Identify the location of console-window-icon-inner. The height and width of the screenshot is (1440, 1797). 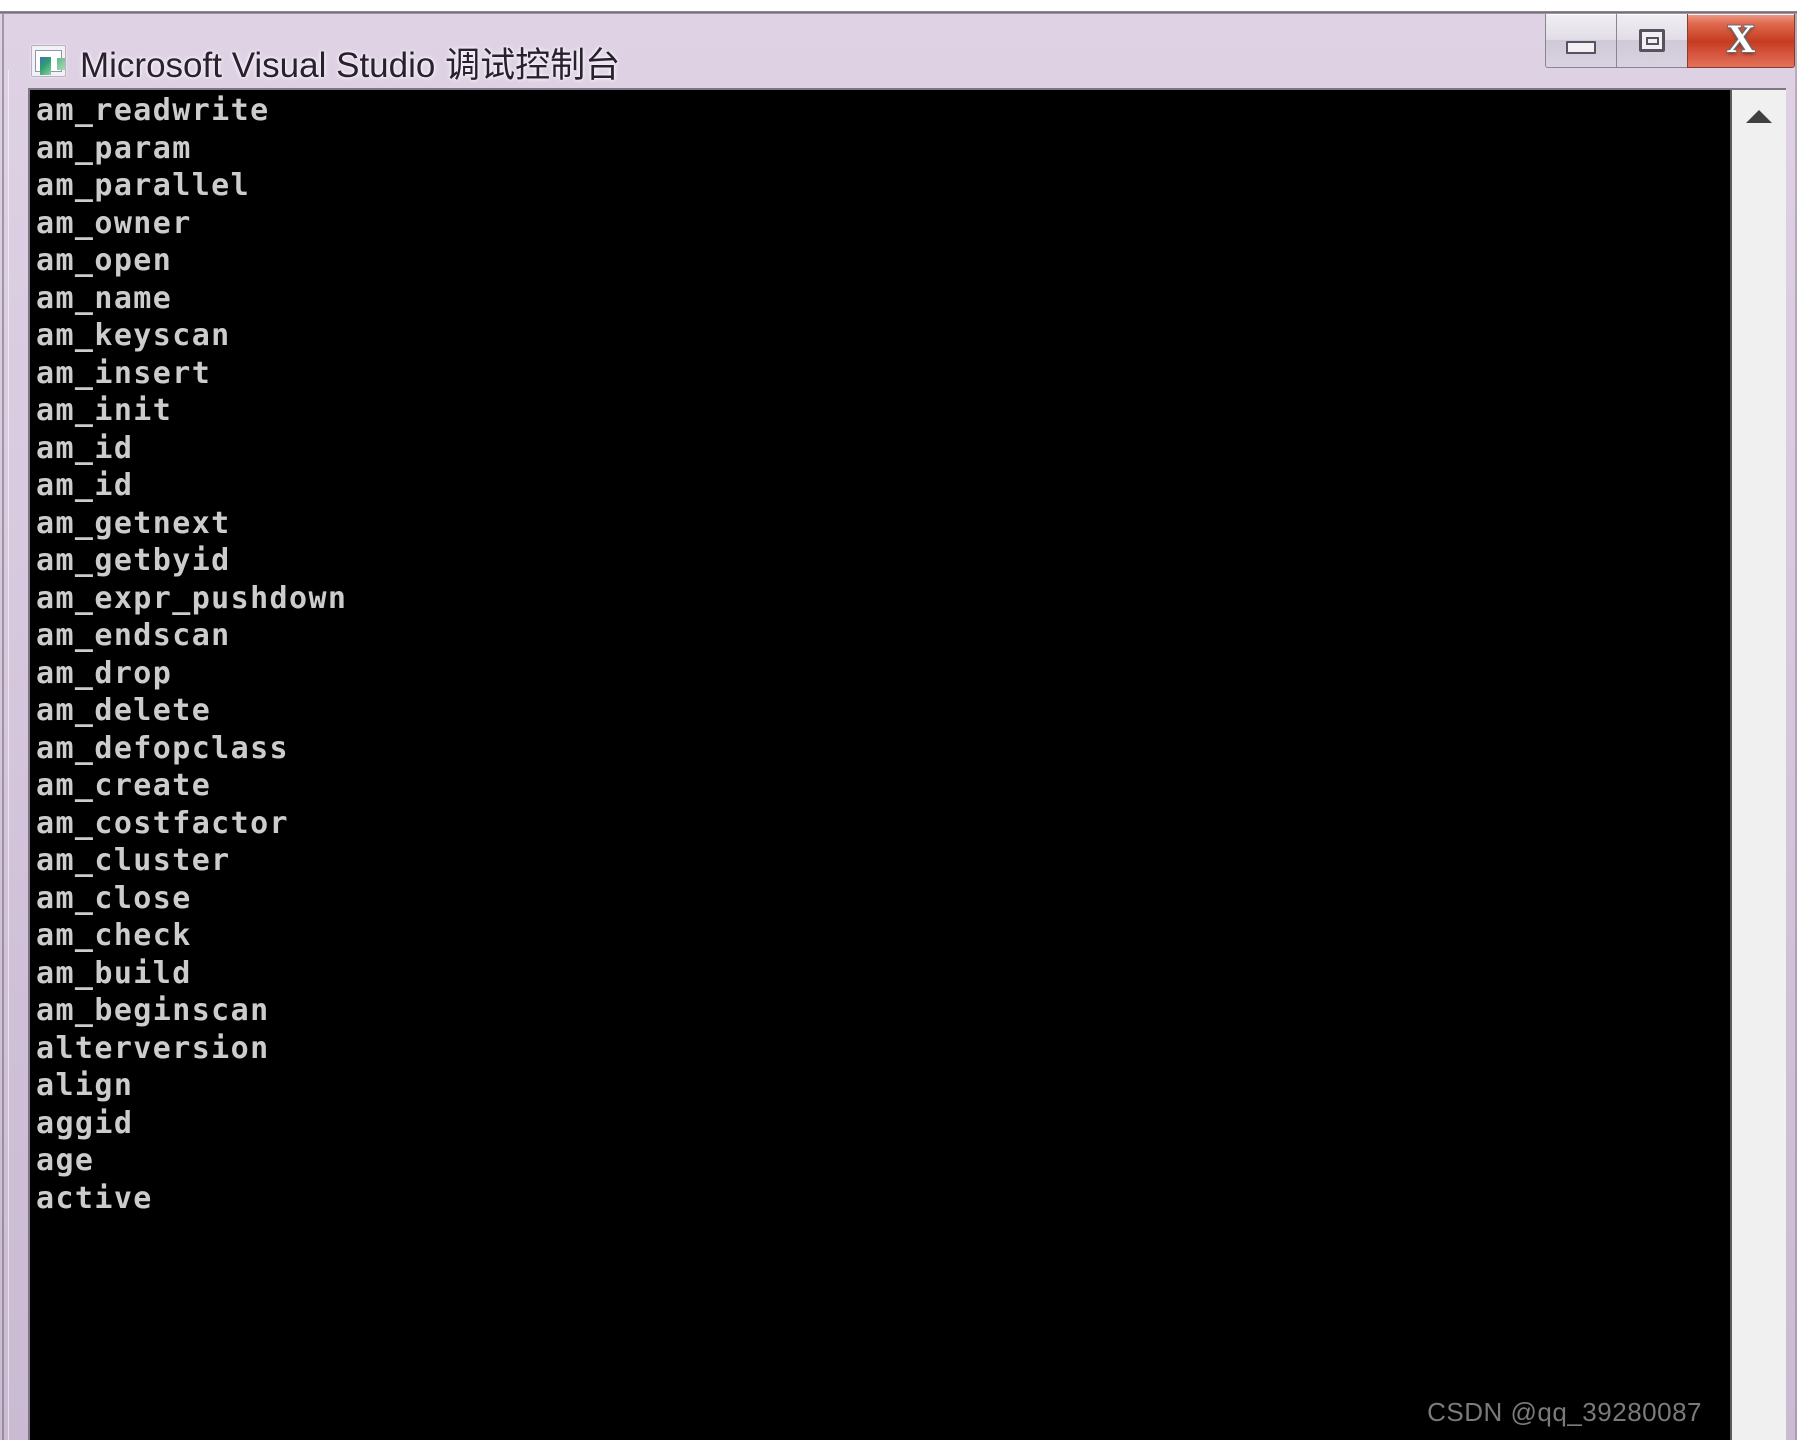
(50, 62).